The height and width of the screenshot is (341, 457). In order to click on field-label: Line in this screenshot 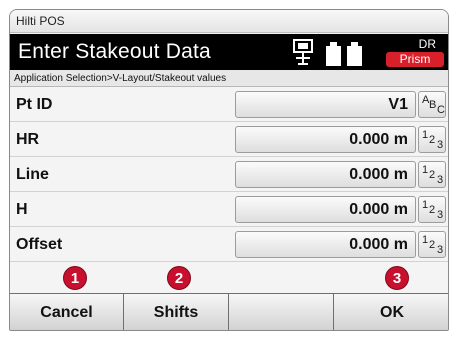, I will do `click(32, 174)`.